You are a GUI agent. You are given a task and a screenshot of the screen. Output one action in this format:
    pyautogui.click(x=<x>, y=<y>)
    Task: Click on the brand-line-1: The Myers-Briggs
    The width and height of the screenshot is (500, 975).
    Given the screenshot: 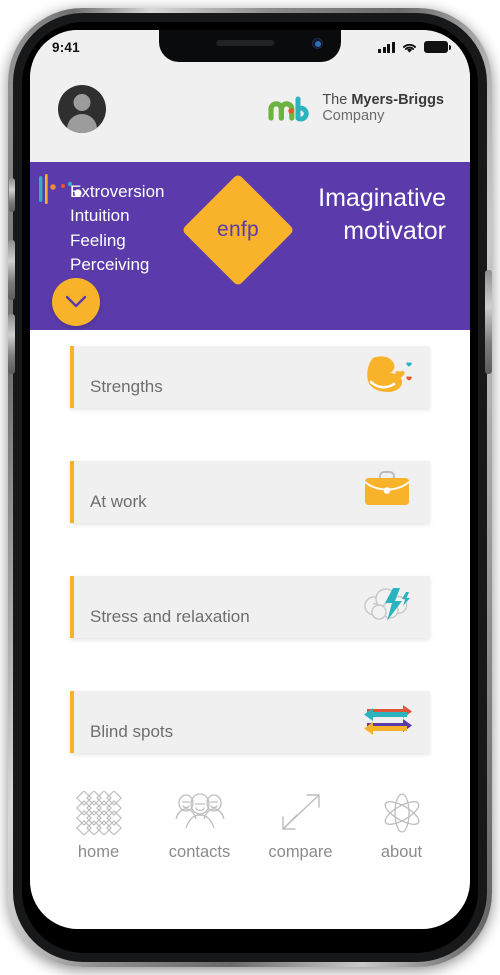 What is the action you would take?
    pyautogui.click(x=383, y=100)
    